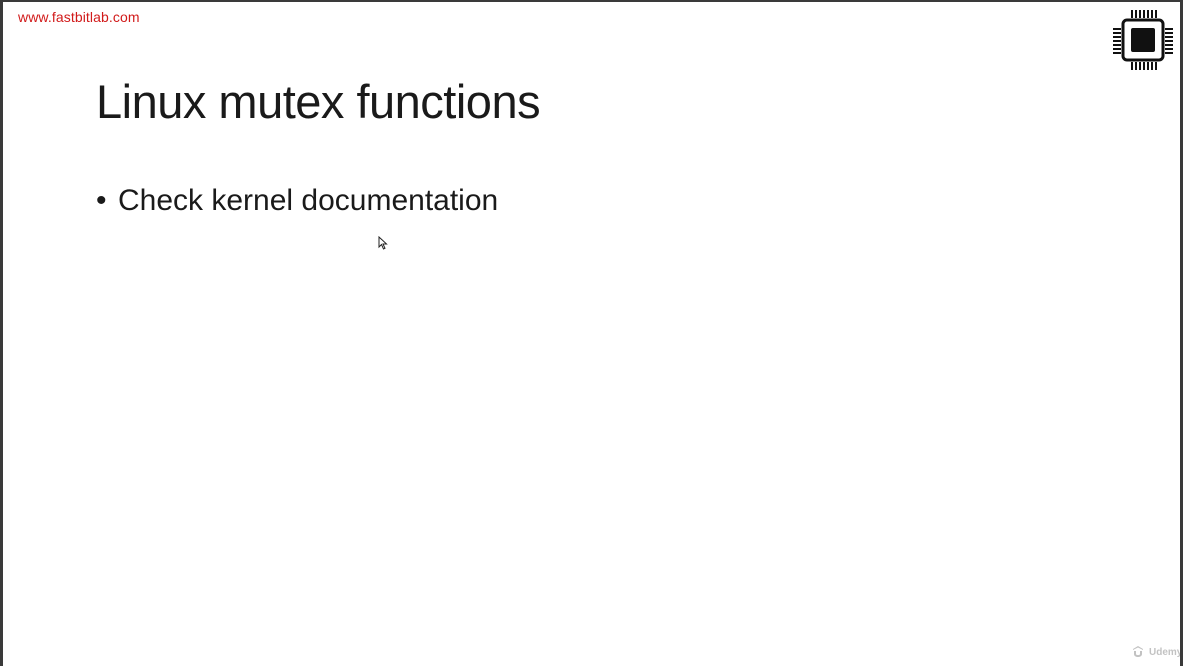 The height and width of the screenshot is (666, 1183). Describe the element at coordinates (1166, 652) in the screenshot. I see `watermark-text: Udemy` at that location.